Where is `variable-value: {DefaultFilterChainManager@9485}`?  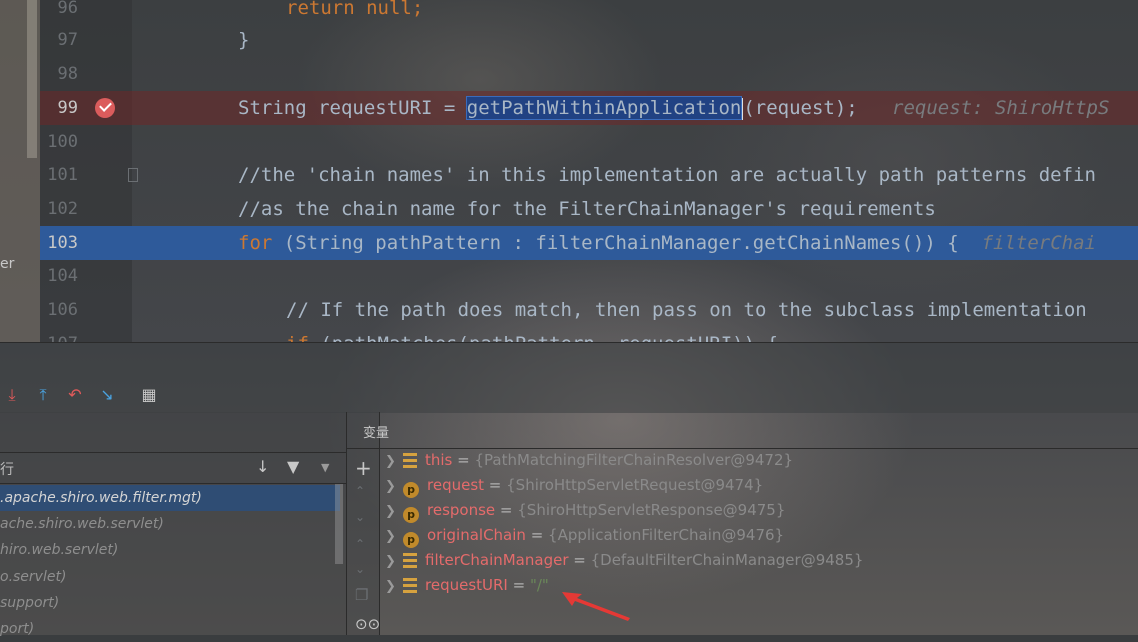 variable-value: {DefaultFilterChainManager@9485} is located at coordinates (727, 560).